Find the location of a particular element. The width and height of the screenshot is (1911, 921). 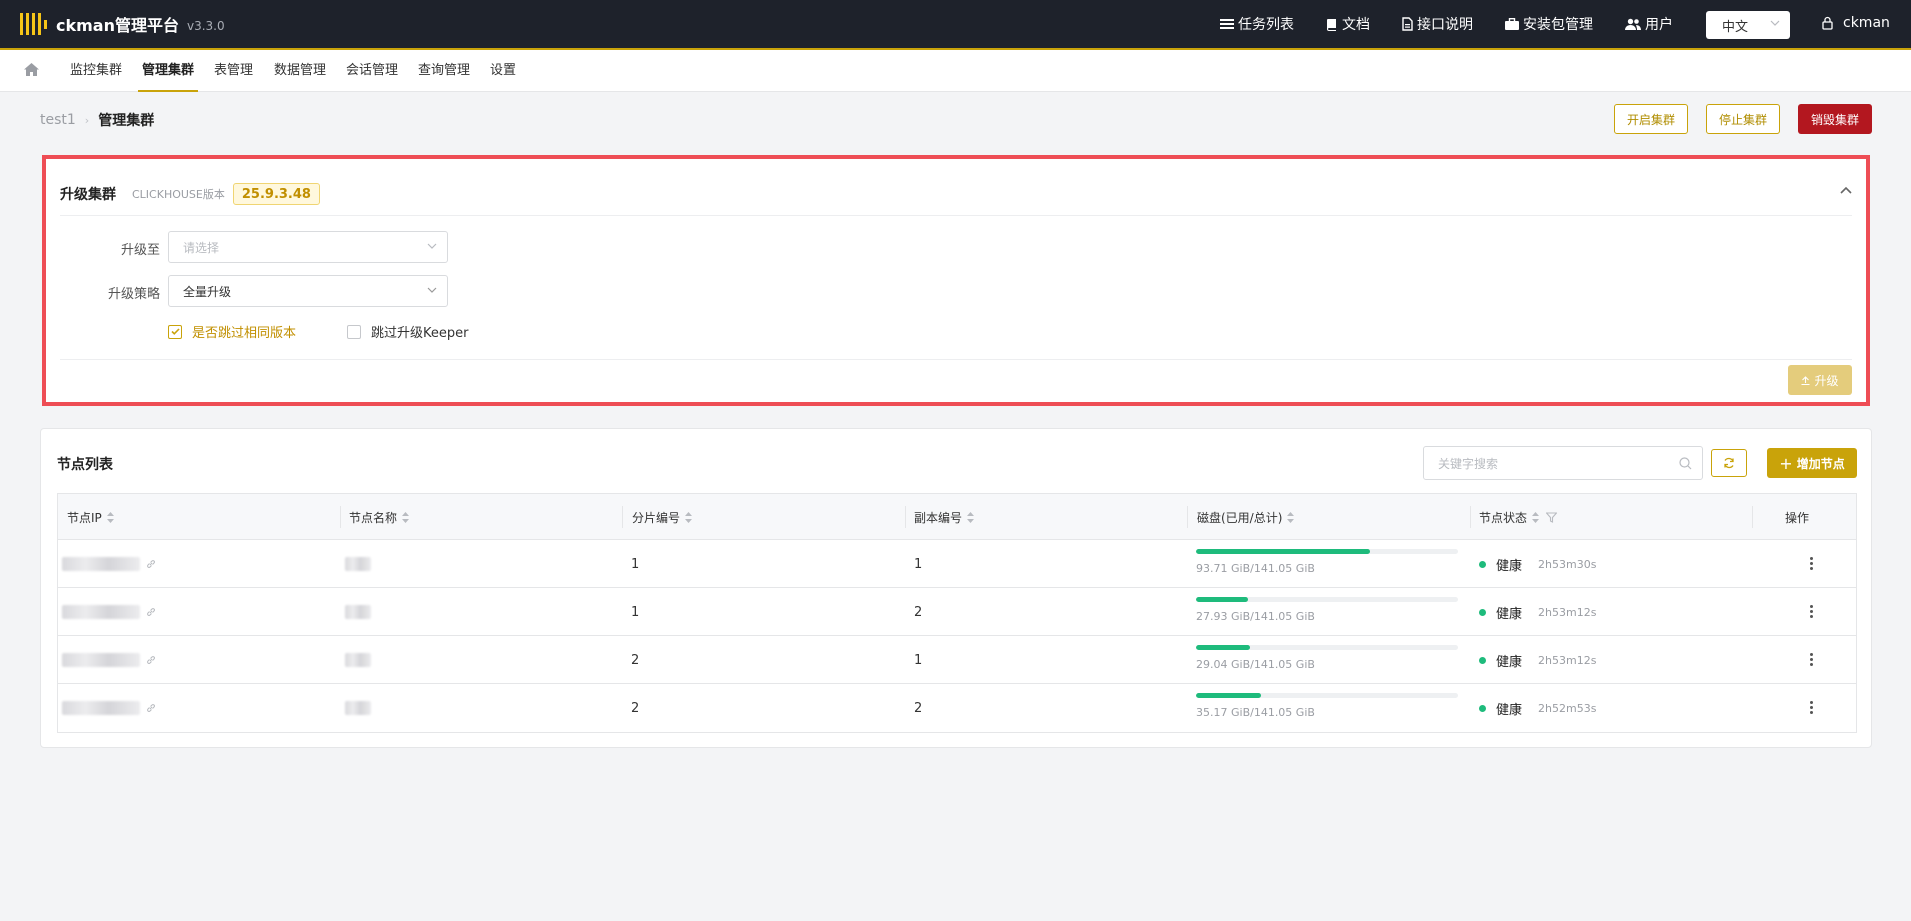

disk-usage-text: 35.17 GiB/141.05 GiB is located at coordinates (1255, 712).